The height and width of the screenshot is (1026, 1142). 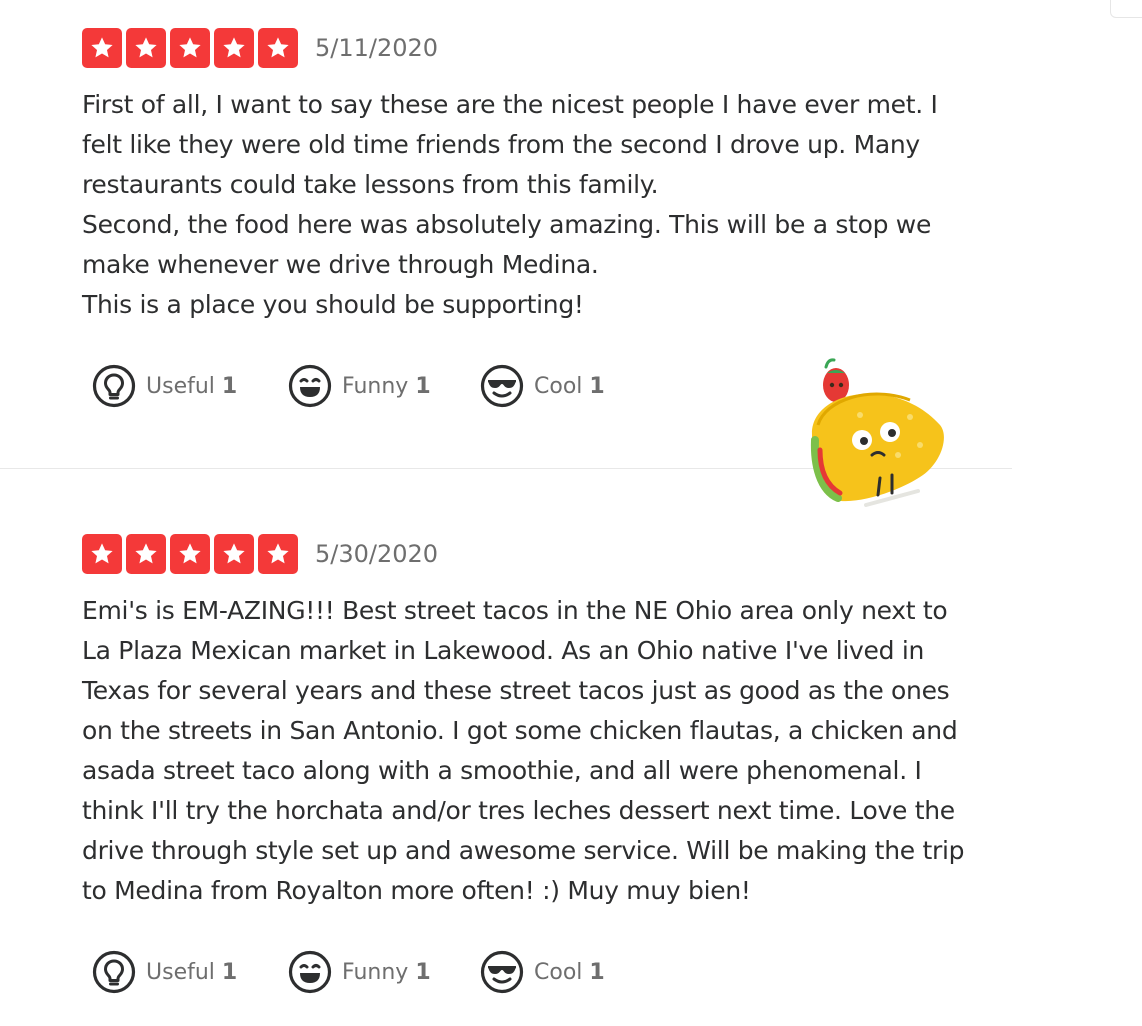 I want to click on top-right-panel-edge, so click(x=1126, y=9).